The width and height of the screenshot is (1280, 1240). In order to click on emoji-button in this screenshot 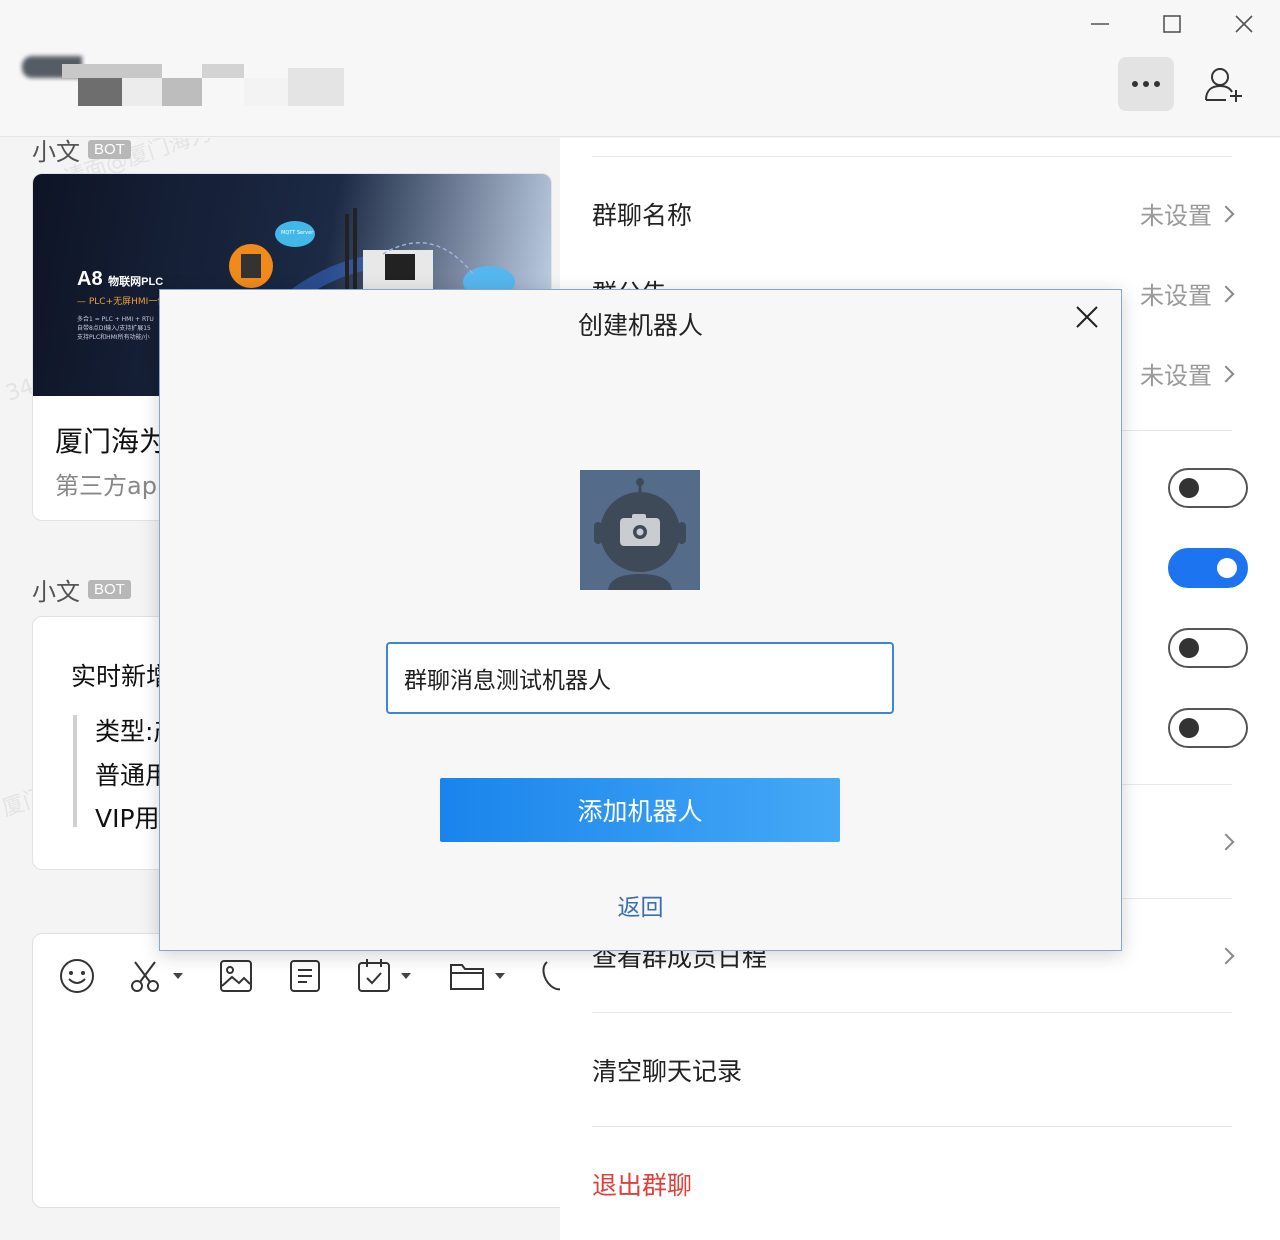, I will do `click(77, 976)`.